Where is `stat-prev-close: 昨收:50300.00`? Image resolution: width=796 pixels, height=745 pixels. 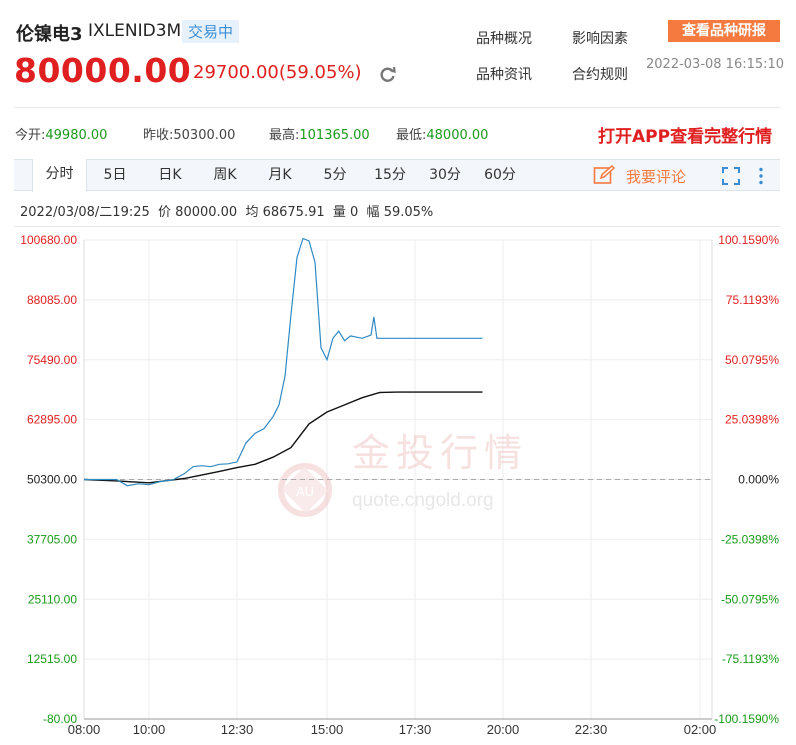
stat-prev-close: 昨收:50300.00 is located at coordinates (189, 133).